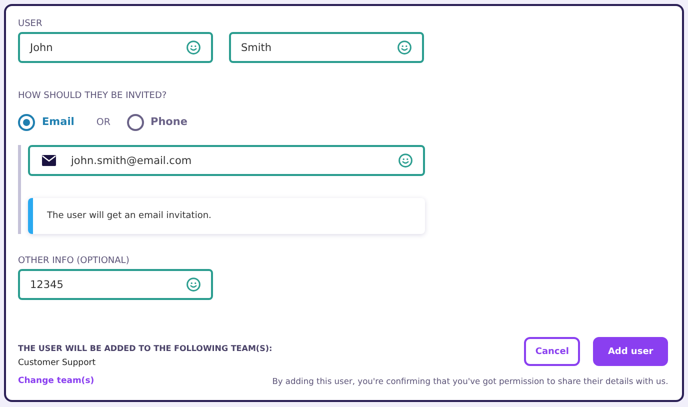  What do you see at coordinates (49, 160) in the screenshot?
I see `envelope-icon` at bounding box center [49, 160].